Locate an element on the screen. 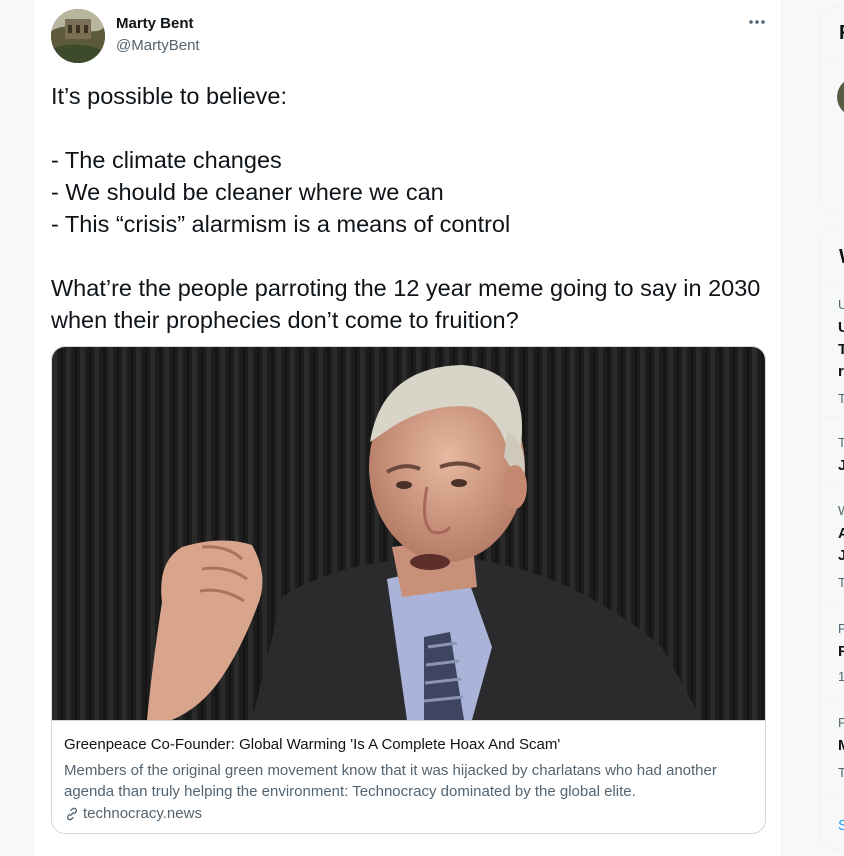 The height and width of the screenshot is (856, 844). tweet-line: It’s possible to believe: is located at coordinates (169, 96).